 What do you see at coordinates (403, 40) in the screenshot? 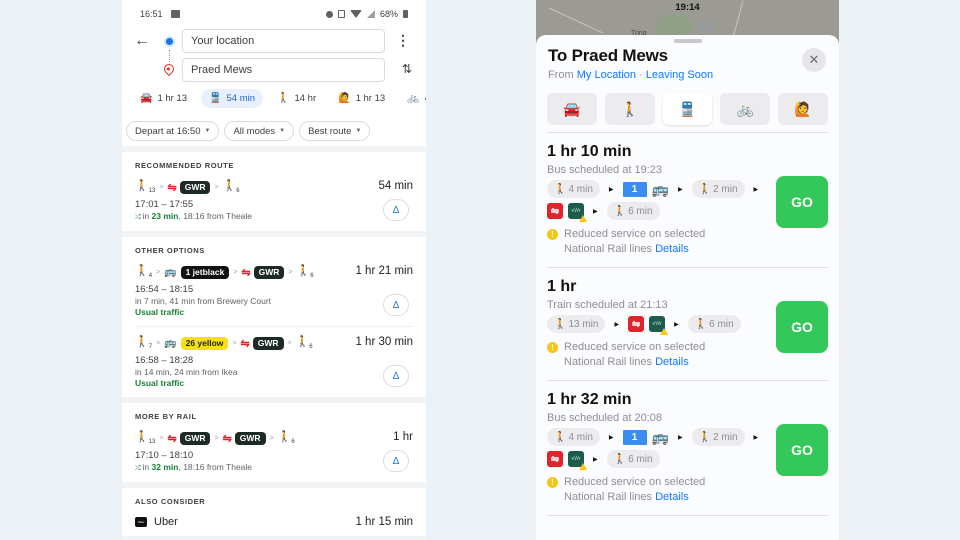
I see `more-options-icon: ⋮` at bounding box center [403, 40].